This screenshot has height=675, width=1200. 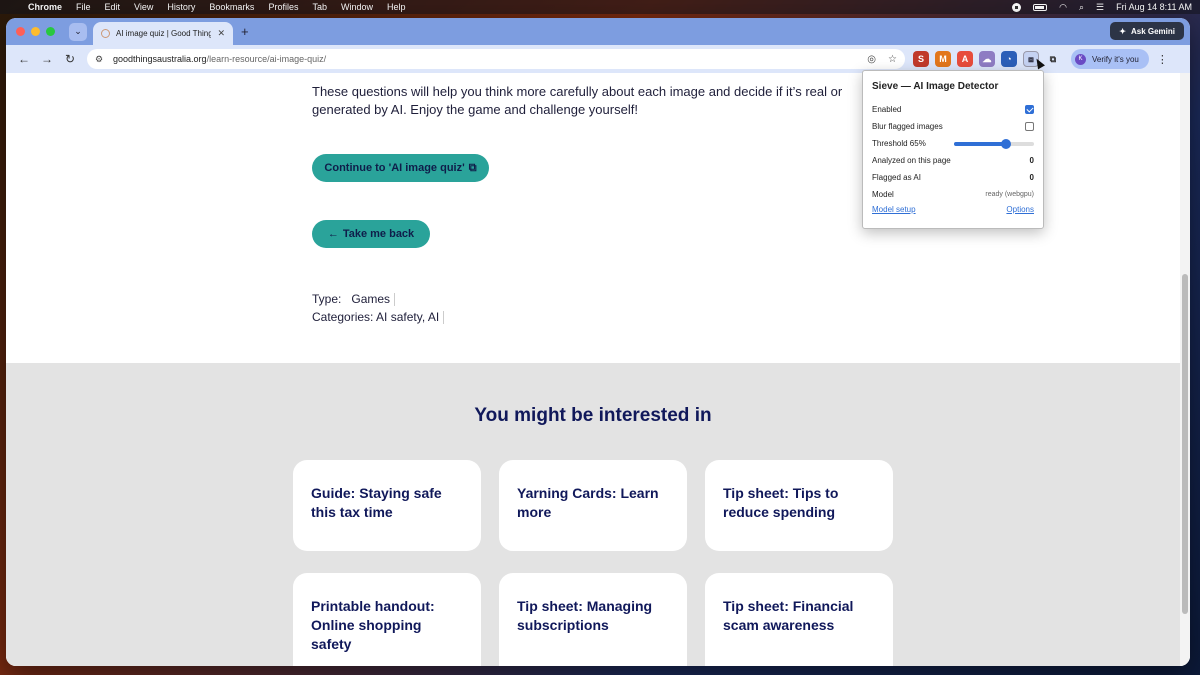 What do you see at coordinates (1080, 59) in the screenshot?
I see `profile-avatar: K` at bounding box center [1080, 59].